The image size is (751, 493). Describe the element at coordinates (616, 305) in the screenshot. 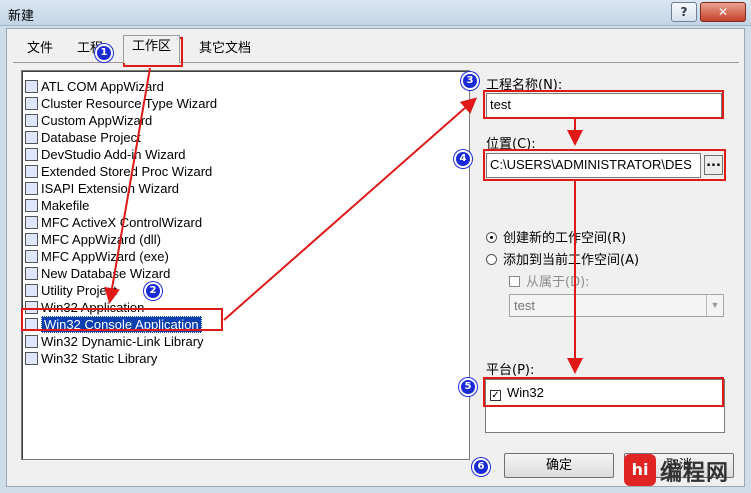

I see `depend-on-select: test ▼` at that location.